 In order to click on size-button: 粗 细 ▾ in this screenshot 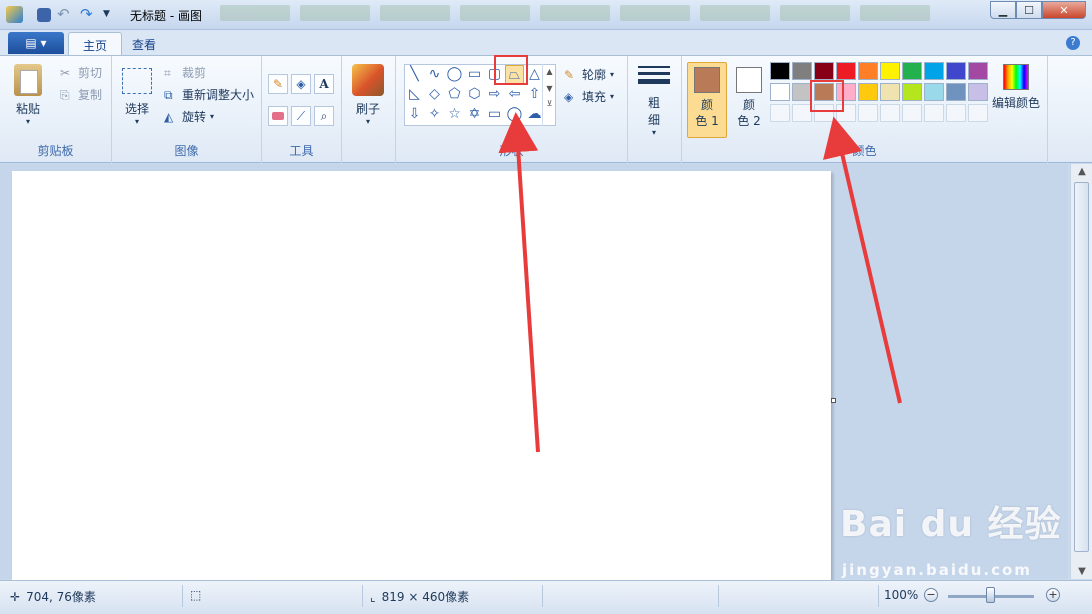, I will do `click(654, 101)`.